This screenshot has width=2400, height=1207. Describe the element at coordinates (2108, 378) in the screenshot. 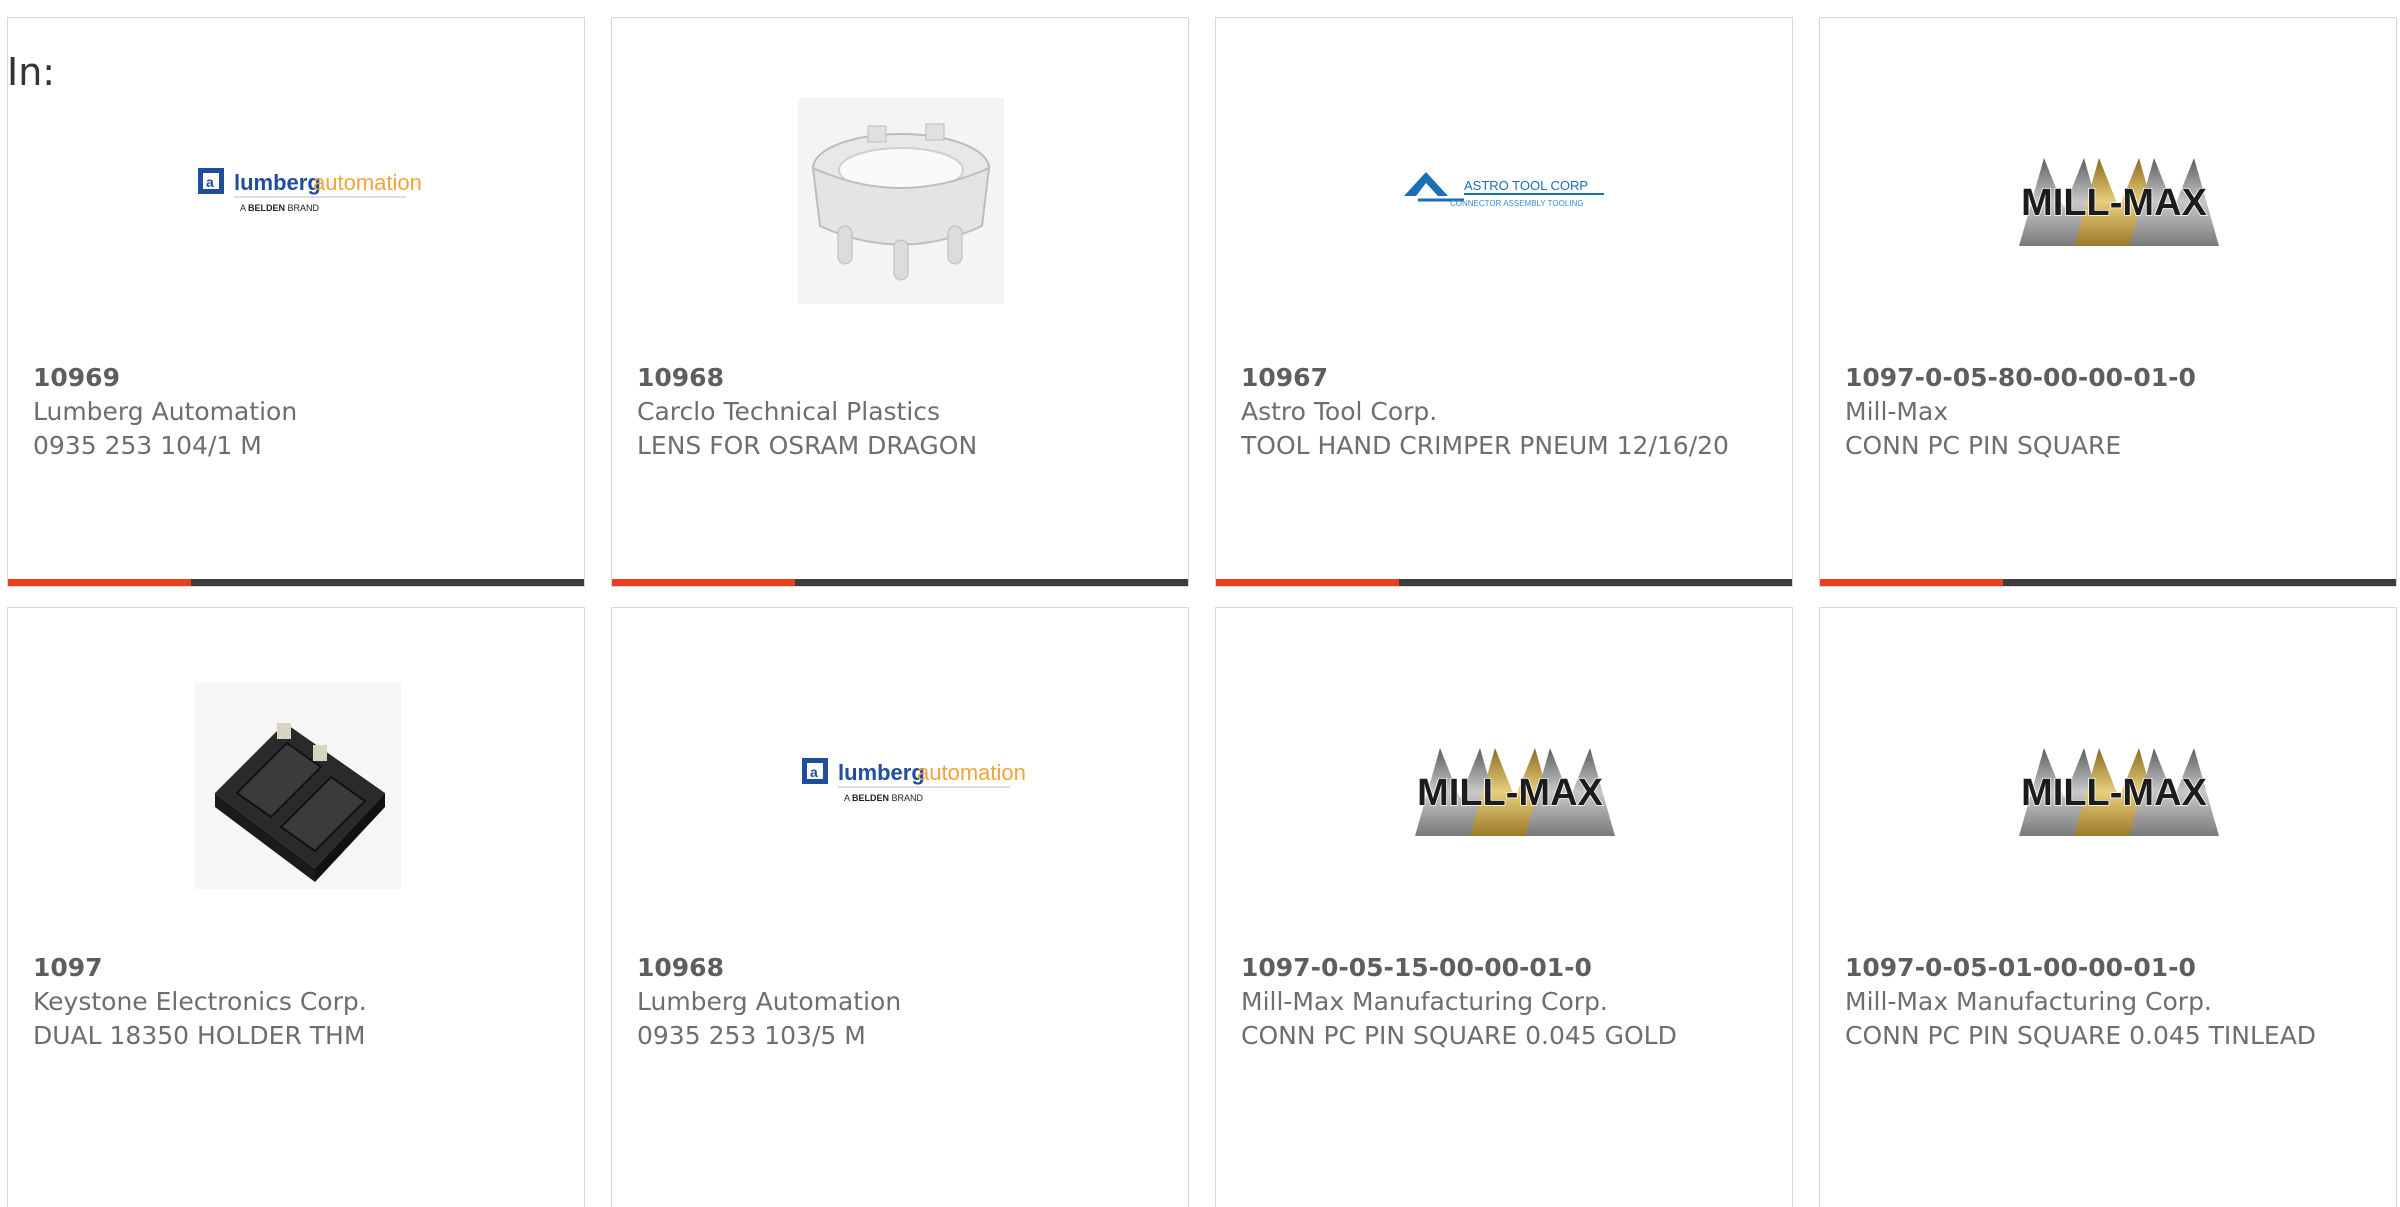

I see `part-number: 1097-0-05-80-00-00-01-0` at that location.